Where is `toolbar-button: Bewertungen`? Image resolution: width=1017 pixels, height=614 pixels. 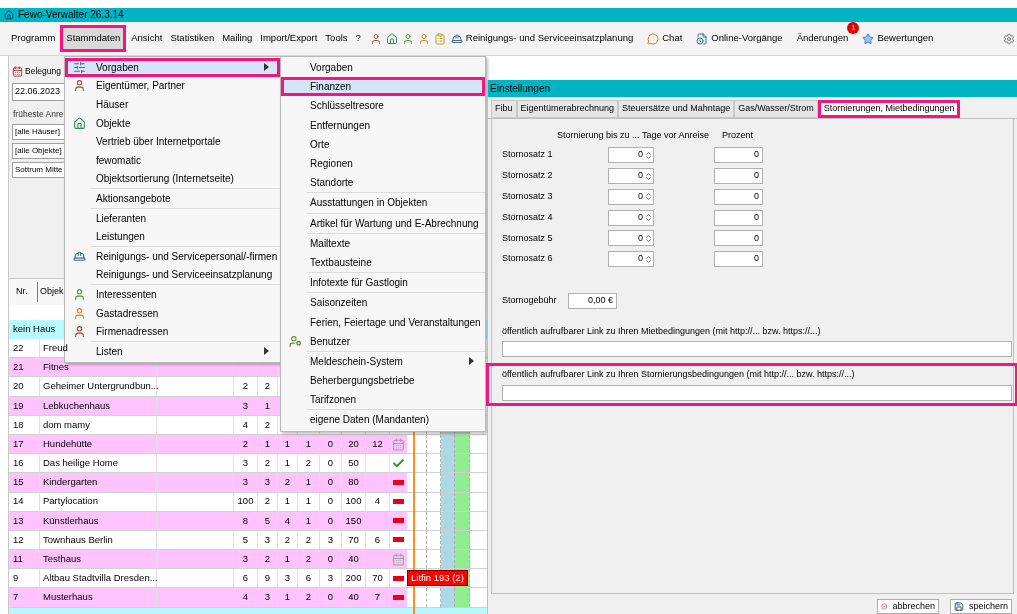 toolbar-button: Bewertungen is located at coordinates (898, 38).